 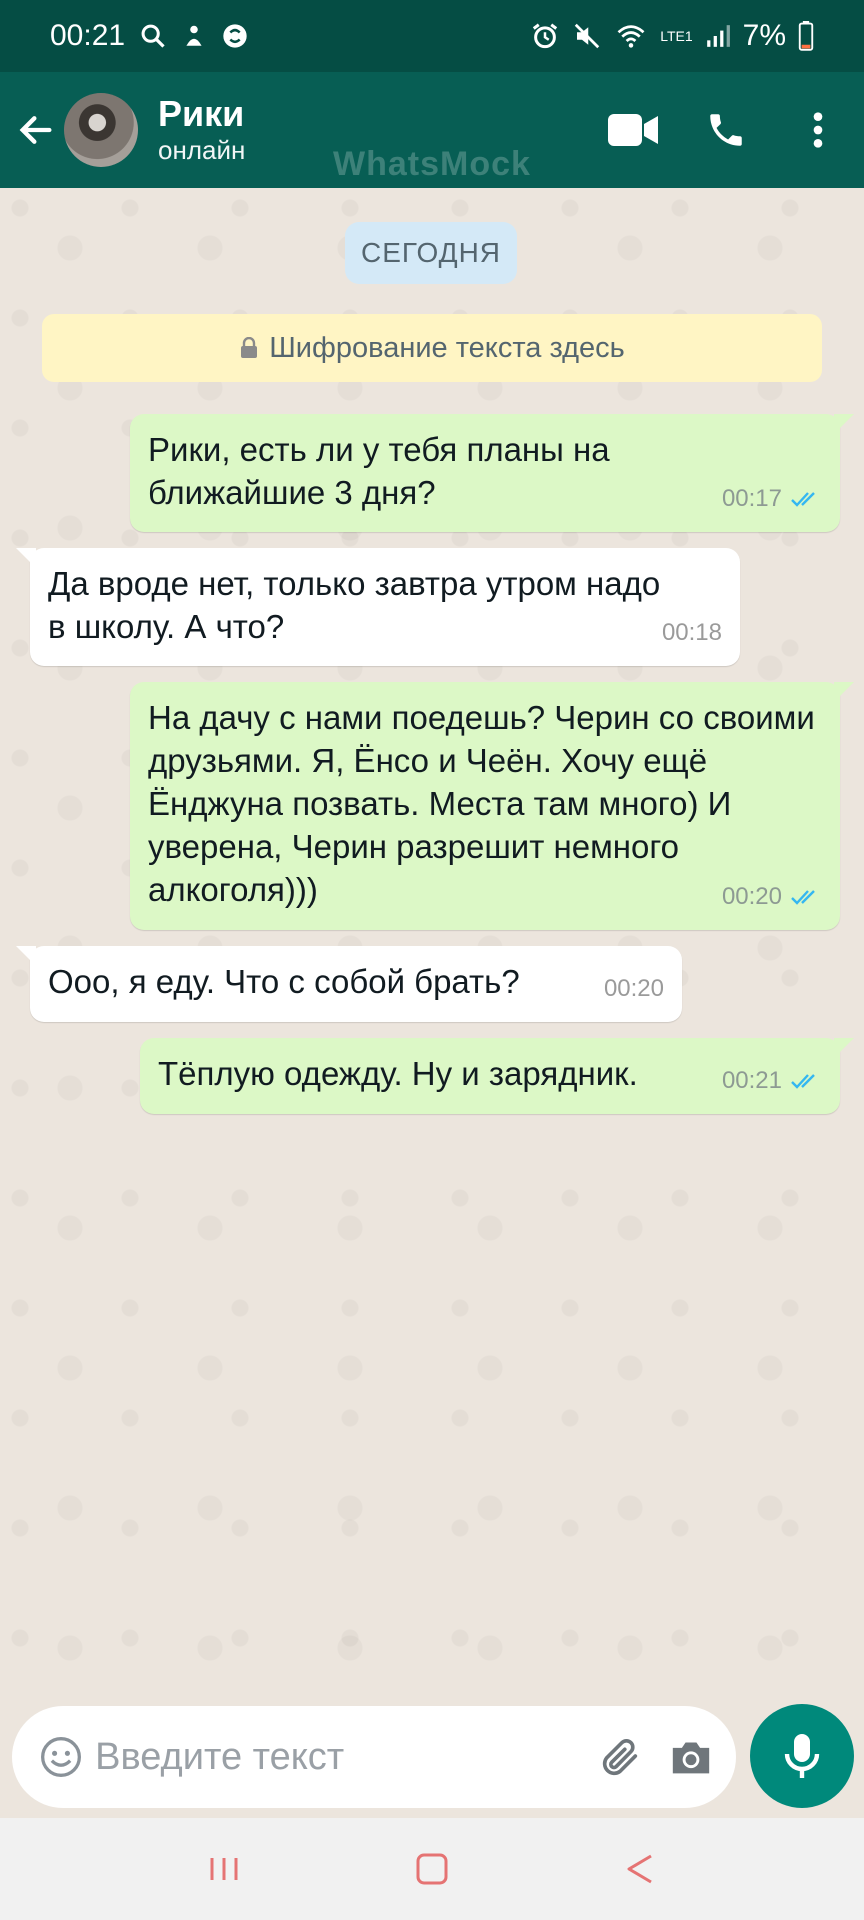 I want to click on back-button, so click(x=36, y=130).